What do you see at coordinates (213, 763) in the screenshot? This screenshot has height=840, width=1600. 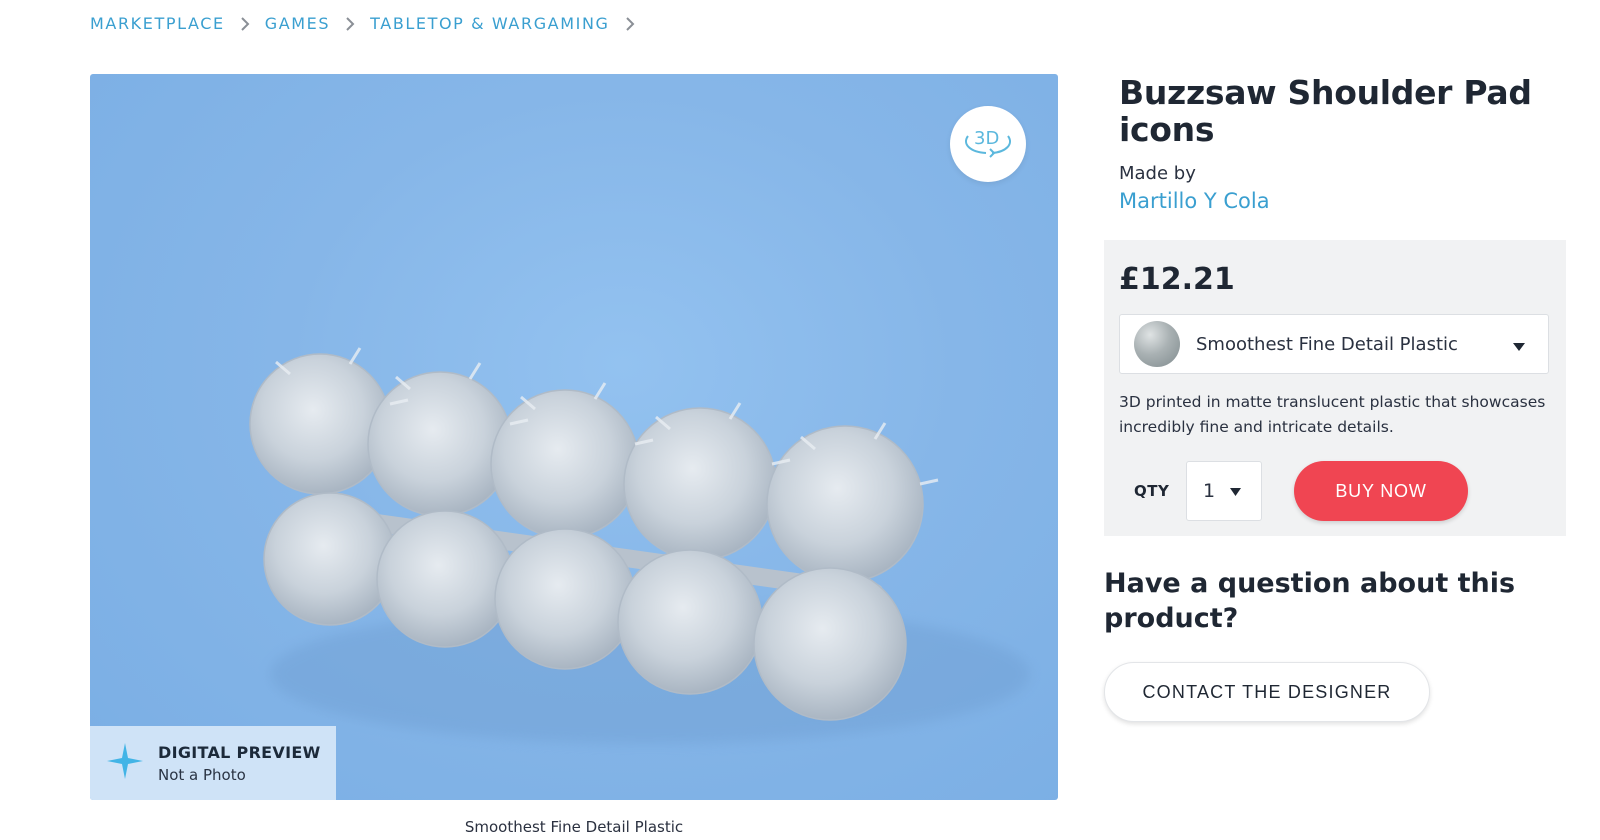 I see `digital-preview-badge: DIGITAL PREVIEW Not a Photo` at bounding box center [213, 763].